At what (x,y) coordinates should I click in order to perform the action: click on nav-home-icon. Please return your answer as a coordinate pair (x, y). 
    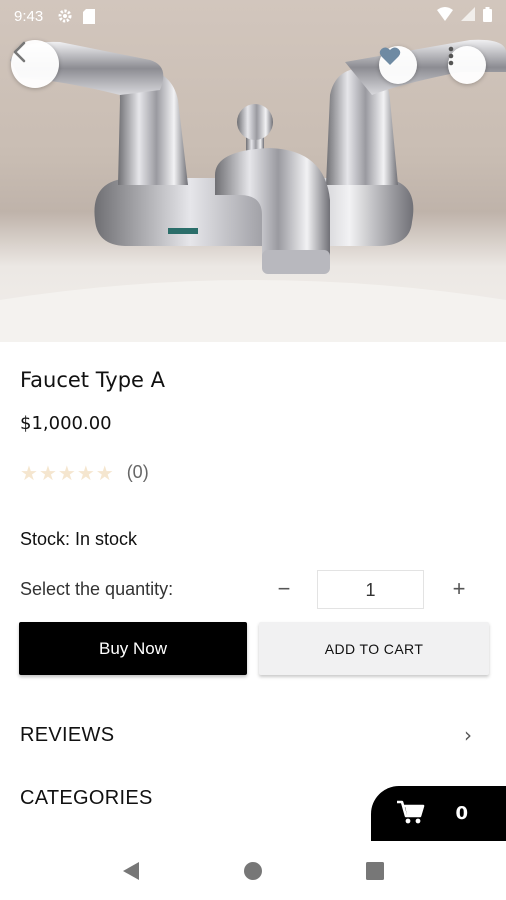
    Looking at the image, I should click on (253, 871).